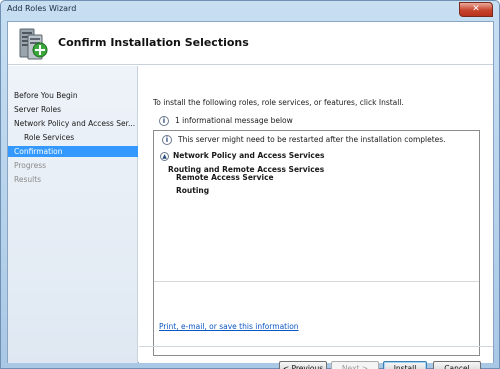  What do you see at coordinates (457, 365) in the screenshot?
I see `cancel-button: Cancel` at bounding box center [457, 365].